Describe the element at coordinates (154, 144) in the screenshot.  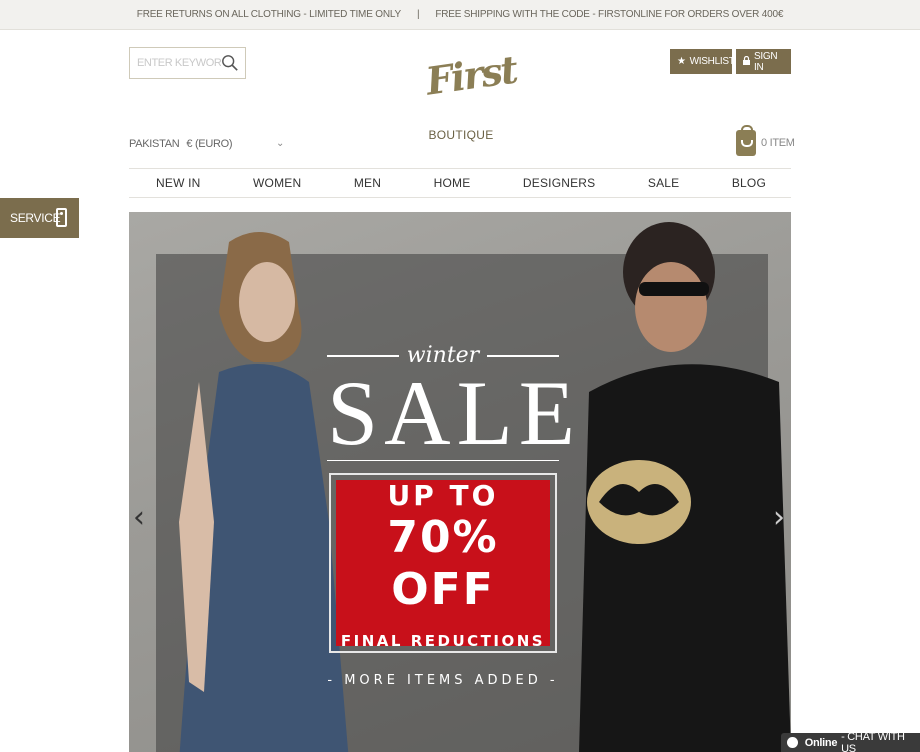
I see `country-label: PAKISTAN` at that location.